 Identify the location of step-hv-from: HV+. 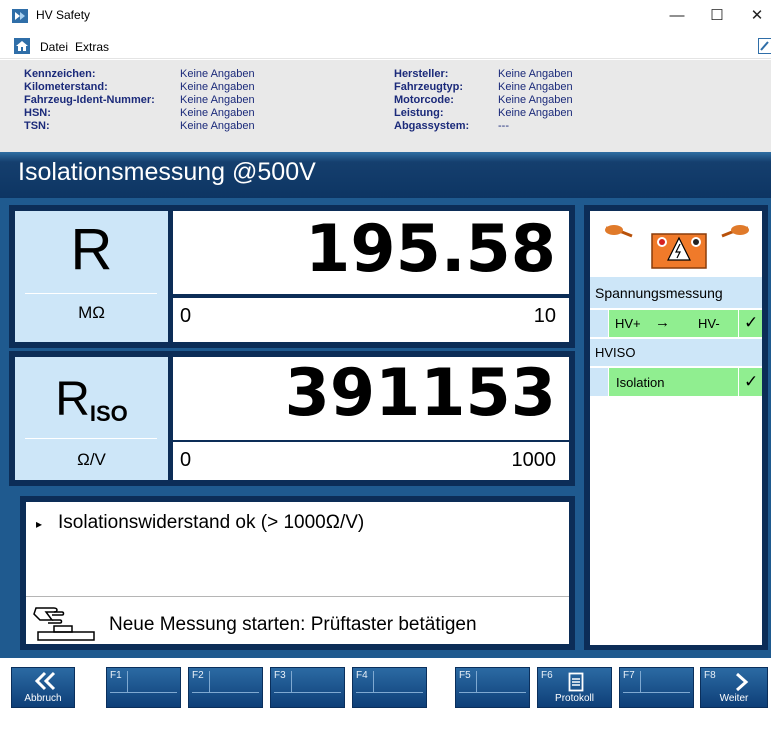
(628, 323).